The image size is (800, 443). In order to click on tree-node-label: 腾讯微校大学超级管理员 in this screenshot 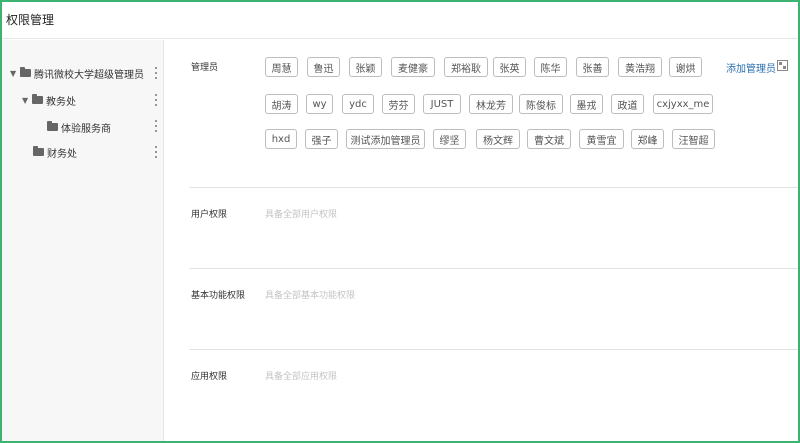, I will do `click(89, 75)`.